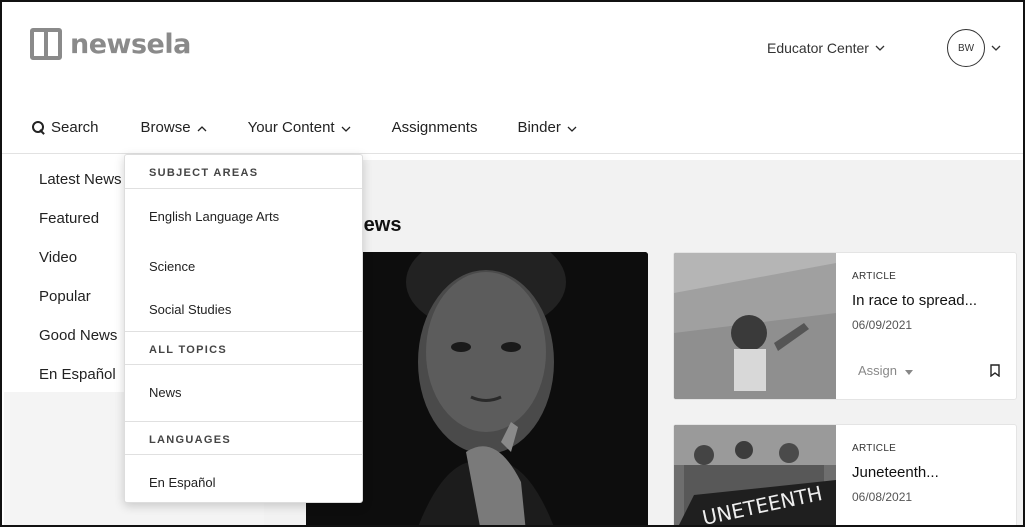 The image size is (1025, 527). I want to click on nav-assignments-label: Assignments, so click(434, 127).